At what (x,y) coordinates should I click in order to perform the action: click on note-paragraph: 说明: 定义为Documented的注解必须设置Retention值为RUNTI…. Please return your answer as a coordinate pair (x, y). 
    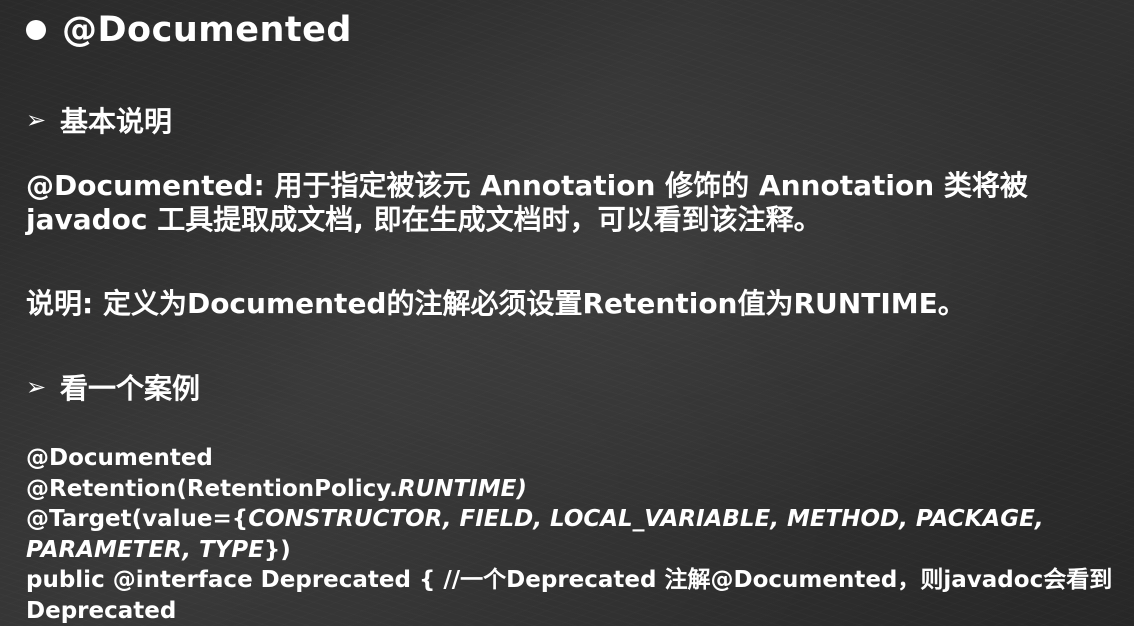
    Looking at the image, I should click on (579, 304).